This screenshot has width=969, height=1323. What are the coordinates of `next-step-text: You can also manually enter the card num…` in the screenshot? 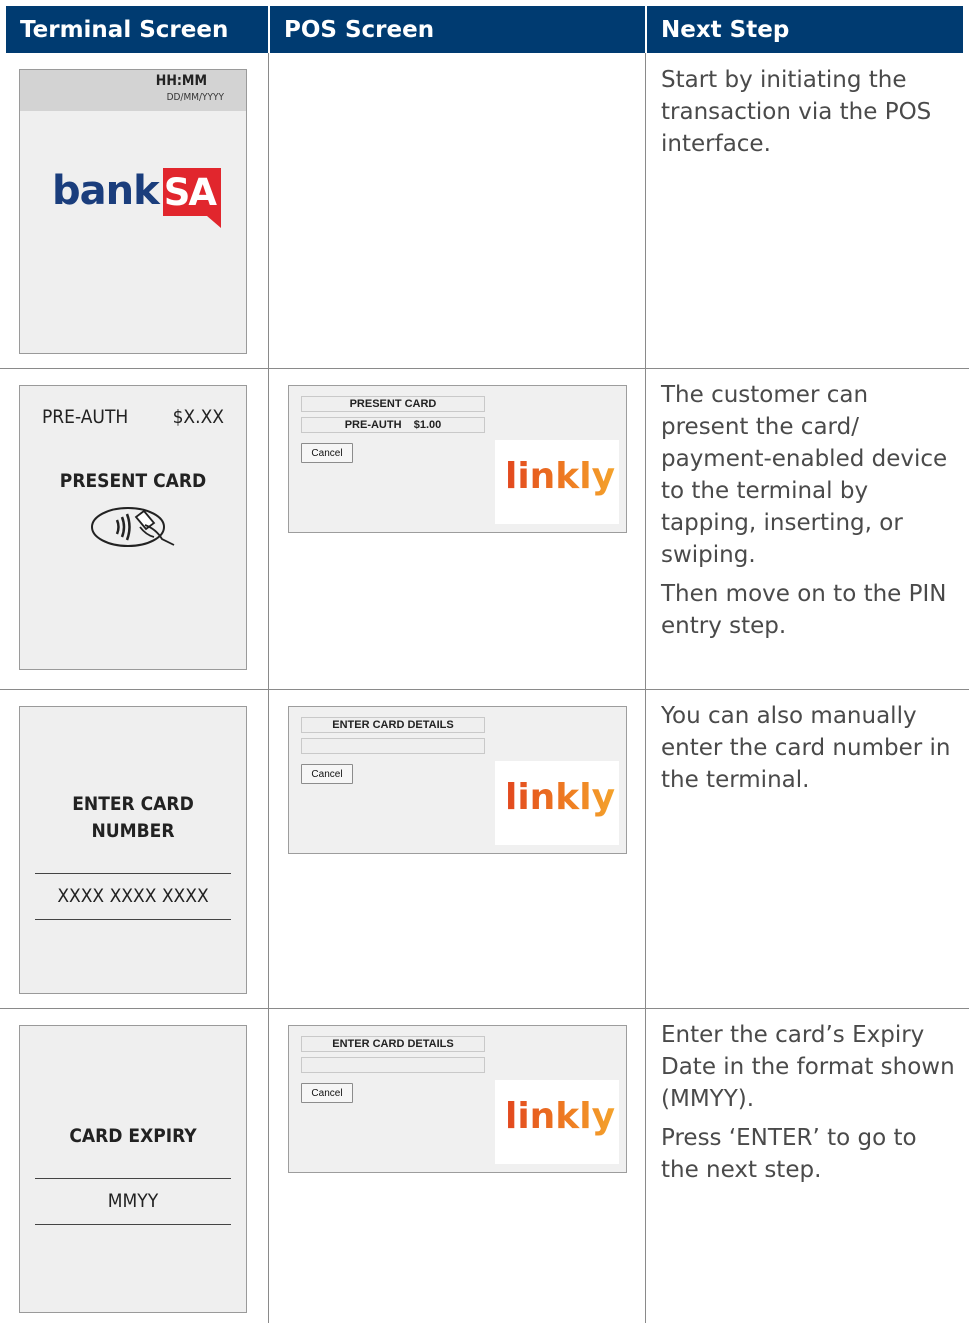 It's located at (806, 748).